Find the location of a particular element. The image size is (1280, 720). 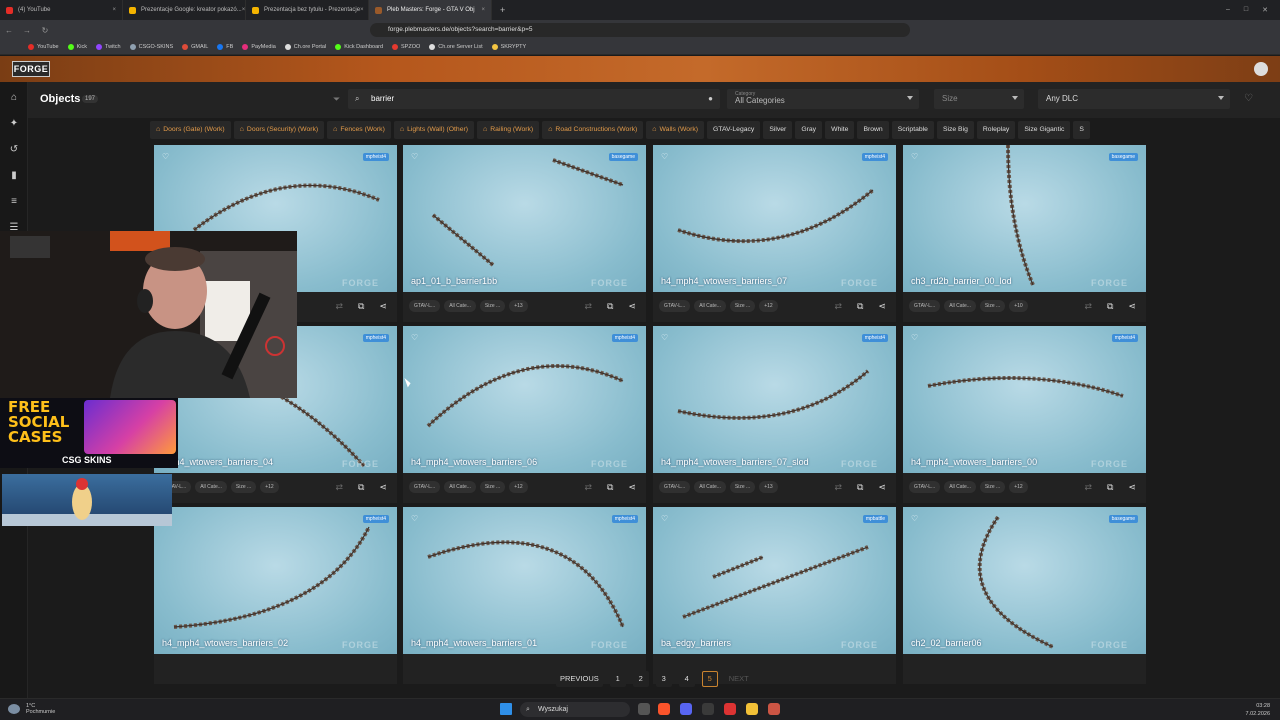

next-button: NEXT is located at coordinates (739, 679).